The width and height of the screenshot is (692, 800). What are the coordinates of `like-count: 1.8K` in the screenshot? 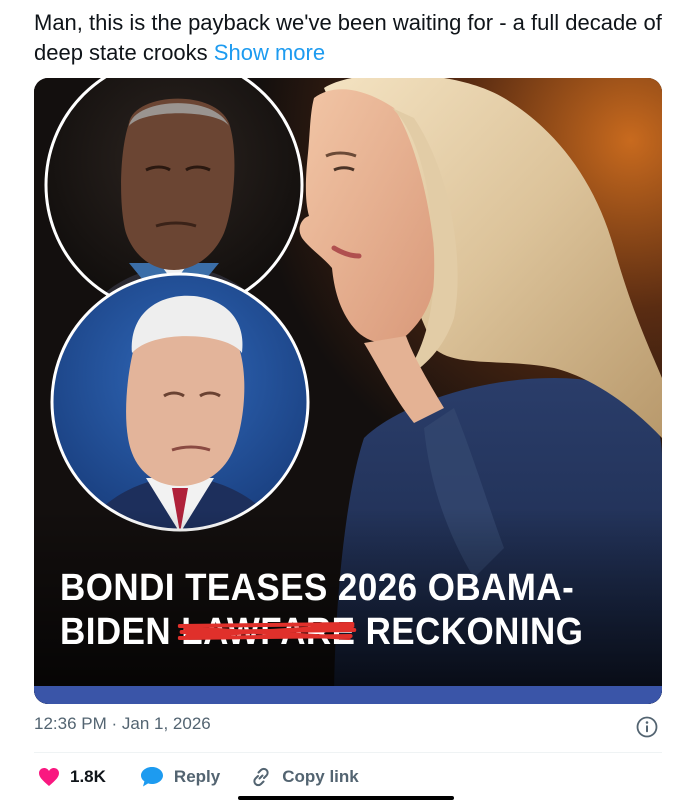 It's located at (88, 776).